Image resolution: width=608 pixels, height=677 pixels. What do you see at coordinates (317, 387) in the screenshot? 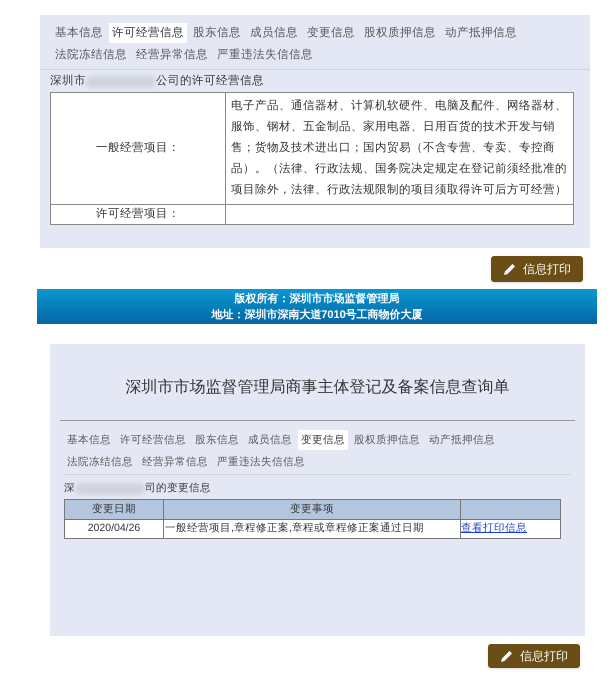
I see `page-title: 深圳市市场监督管理局商事主体登记及备案信息查询单` at bounding box center [317, 387].